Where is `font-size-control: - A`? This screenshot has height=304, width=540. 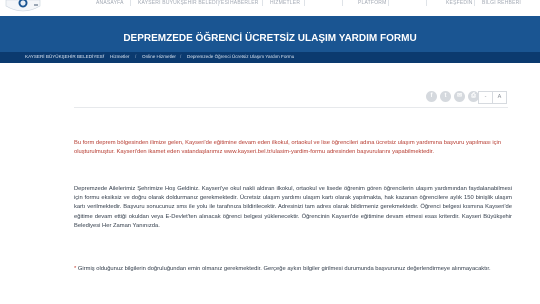
font-size-control: - A is located at coordinates (492, 97).